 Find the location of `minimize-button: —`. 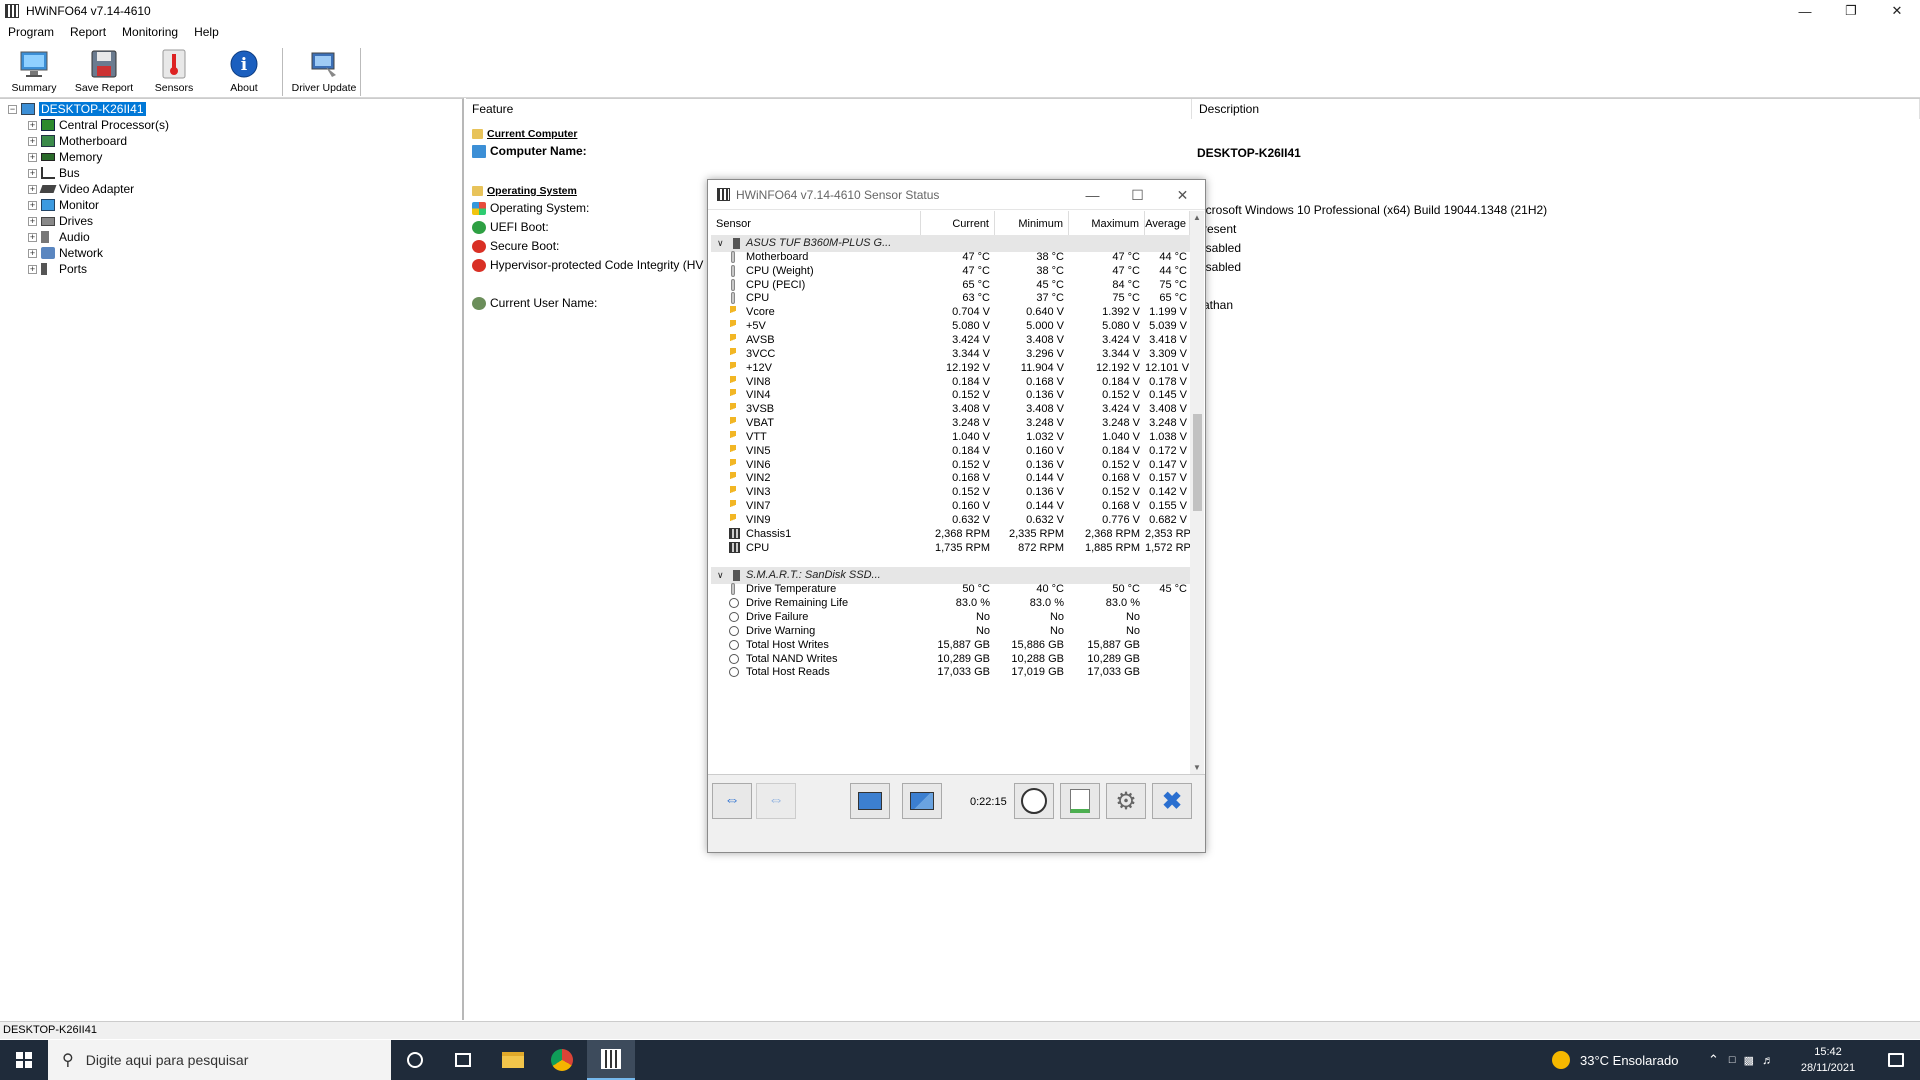

minimize-button: — is located at coordinates (1805, 11).